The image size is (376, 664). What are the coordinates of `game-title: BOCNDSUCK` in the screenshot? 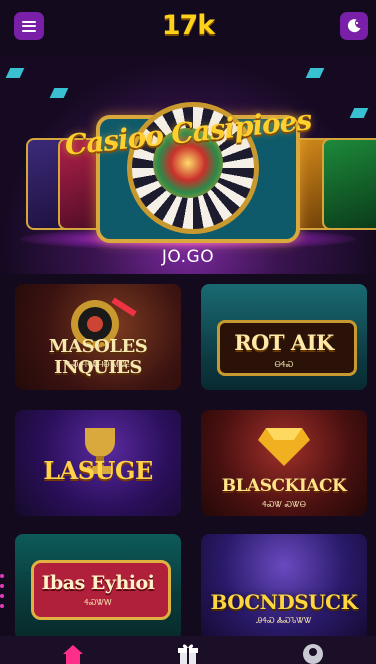 It's located at (284, 602).